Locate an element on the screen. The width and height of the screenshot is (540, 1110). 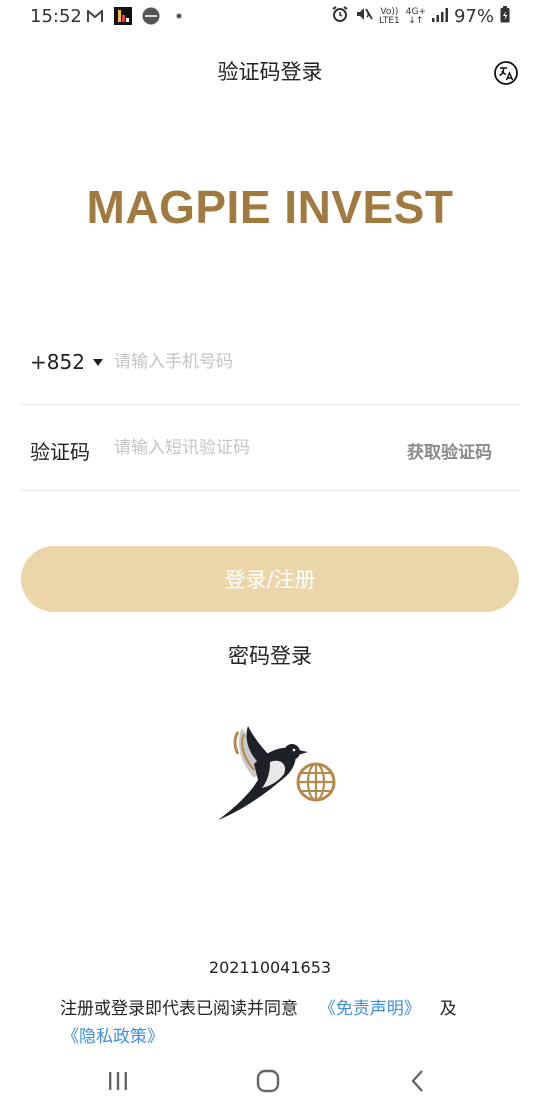
country-code-selector: +852 is located at coordinates (66, 362).